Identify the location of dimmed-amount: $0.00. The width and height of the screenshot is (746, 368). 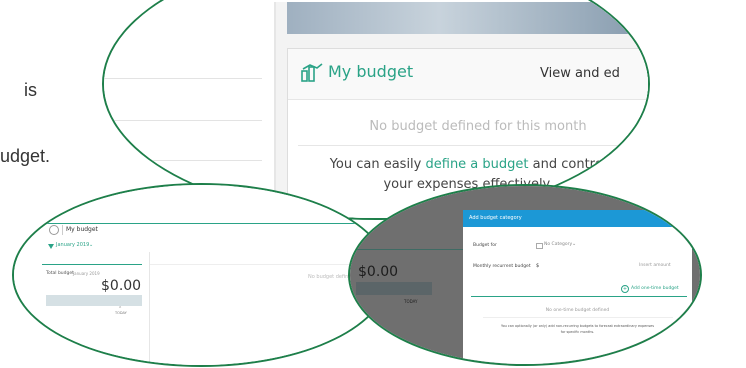
(378, 272).